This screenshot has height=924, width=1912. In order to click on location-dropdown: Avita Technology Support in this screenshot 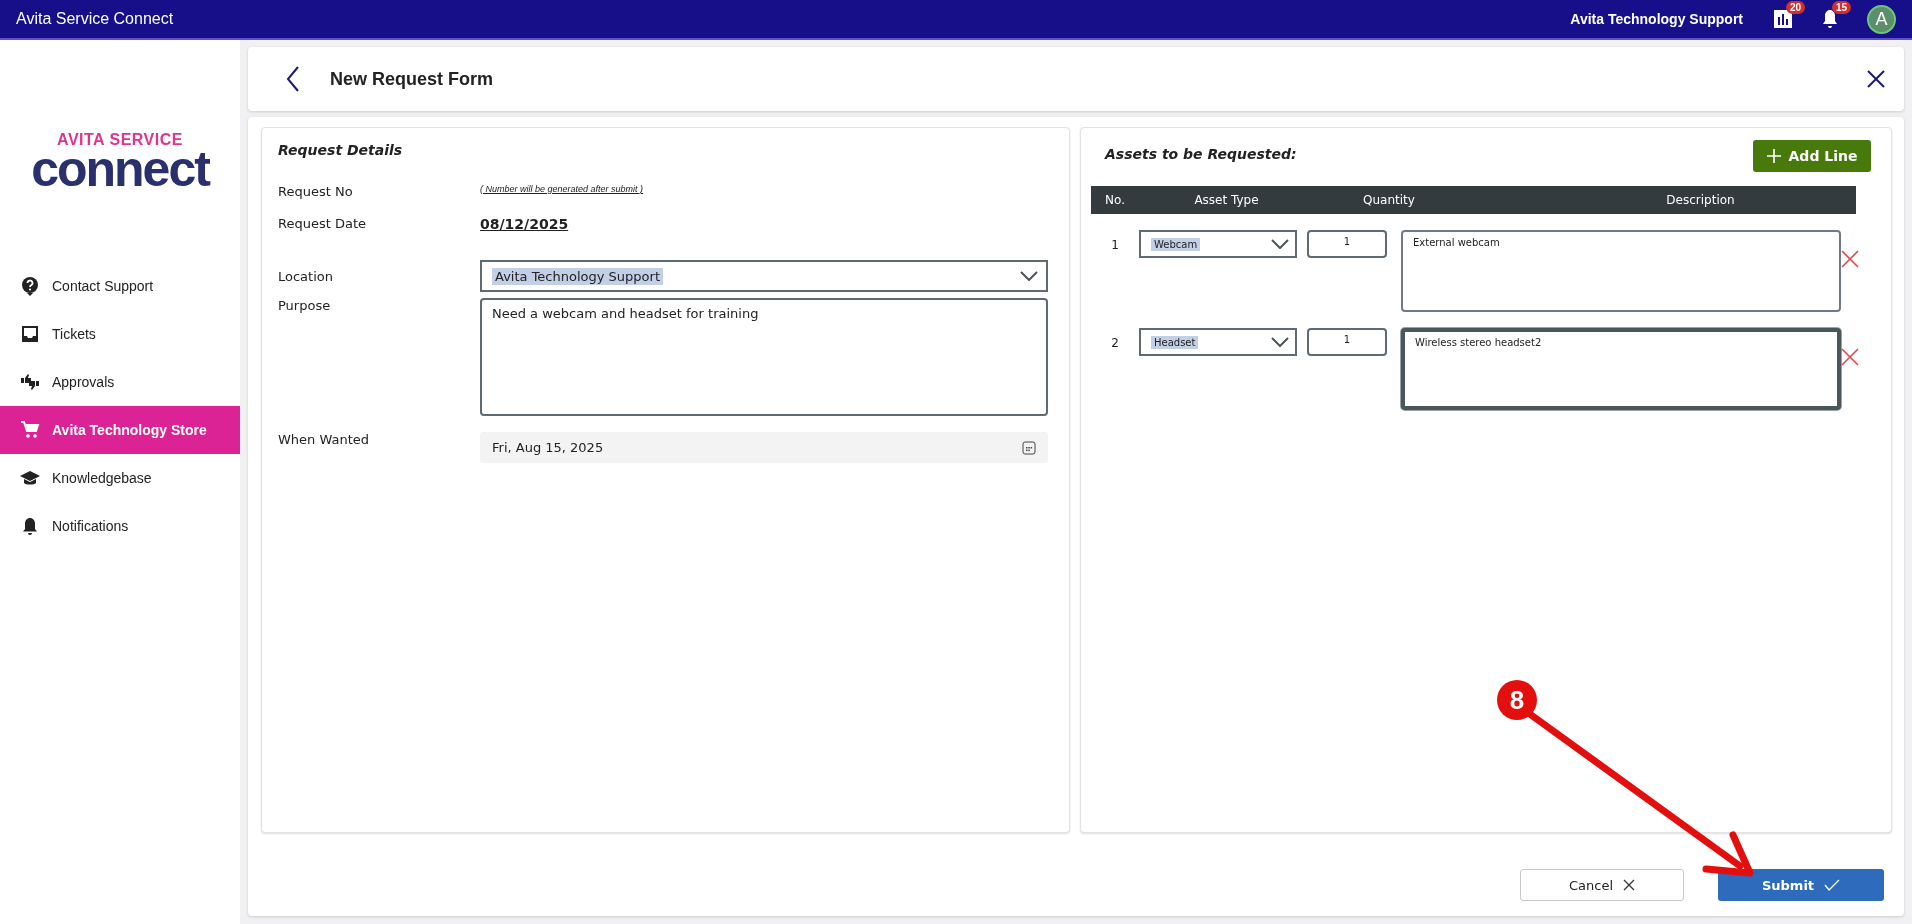, I will do `click(764, 276)`.